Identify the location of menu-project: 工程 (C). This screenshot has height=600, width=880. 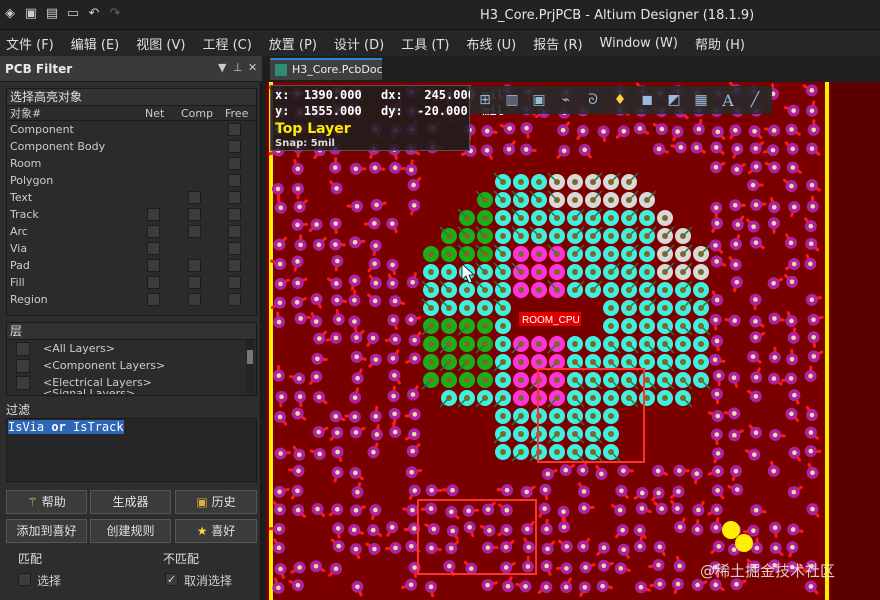
(226, 43).